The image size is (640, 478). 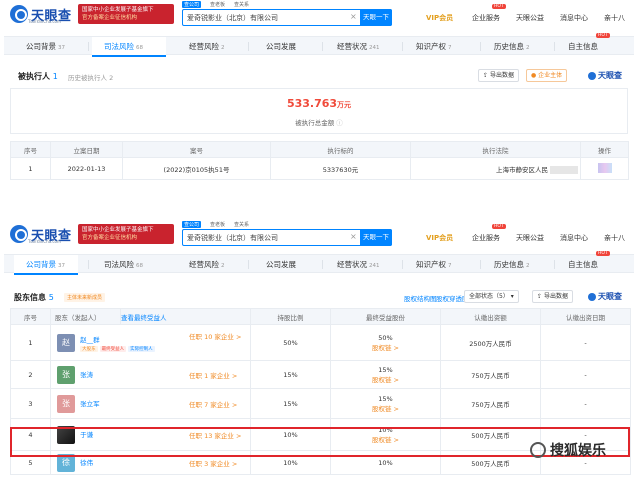 What do you see at coordinates (547, 75) in the screenshot?
I see `follow-entity-button: ● 企业主体` at bounding box center [547, 75].